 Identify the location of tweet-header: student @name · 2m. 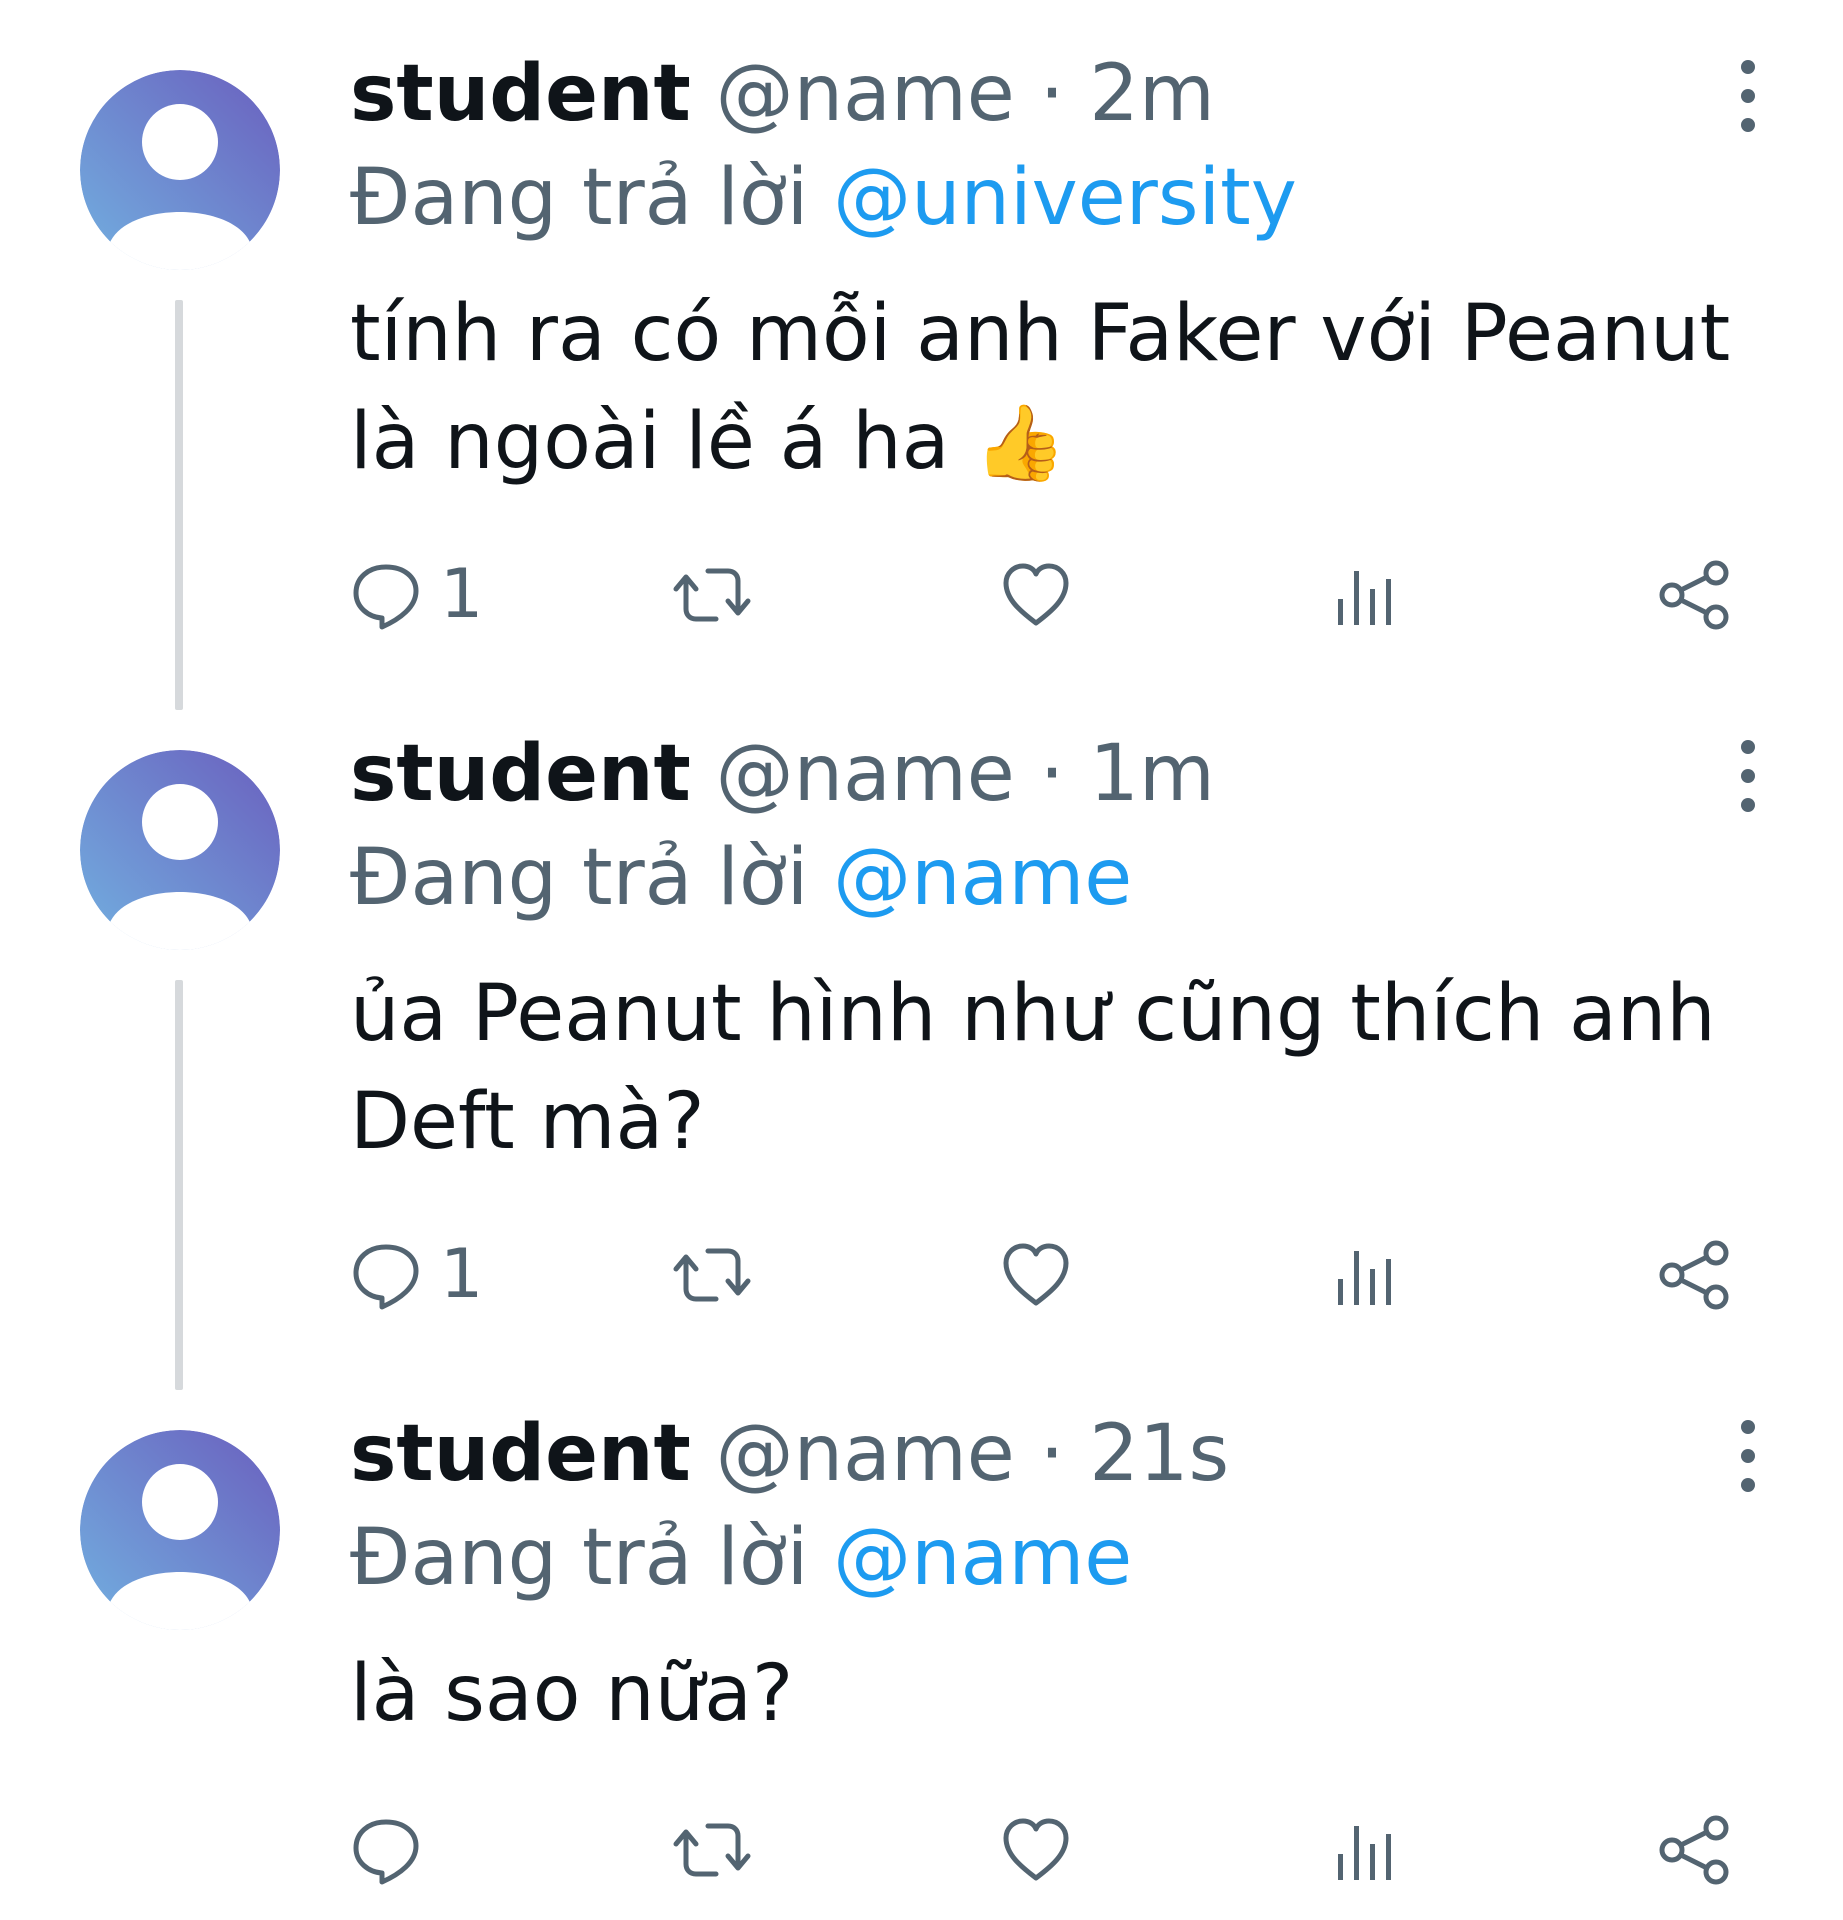
(782, 94).